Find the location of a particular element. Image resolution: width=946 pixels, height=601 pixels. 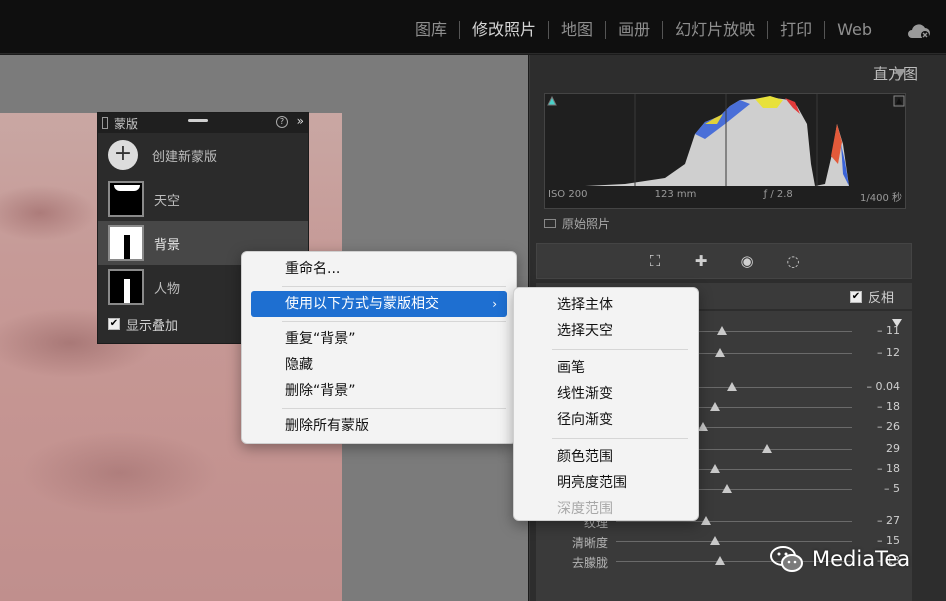

module-develop: 修改照片 is located at coordinates (504, 30).